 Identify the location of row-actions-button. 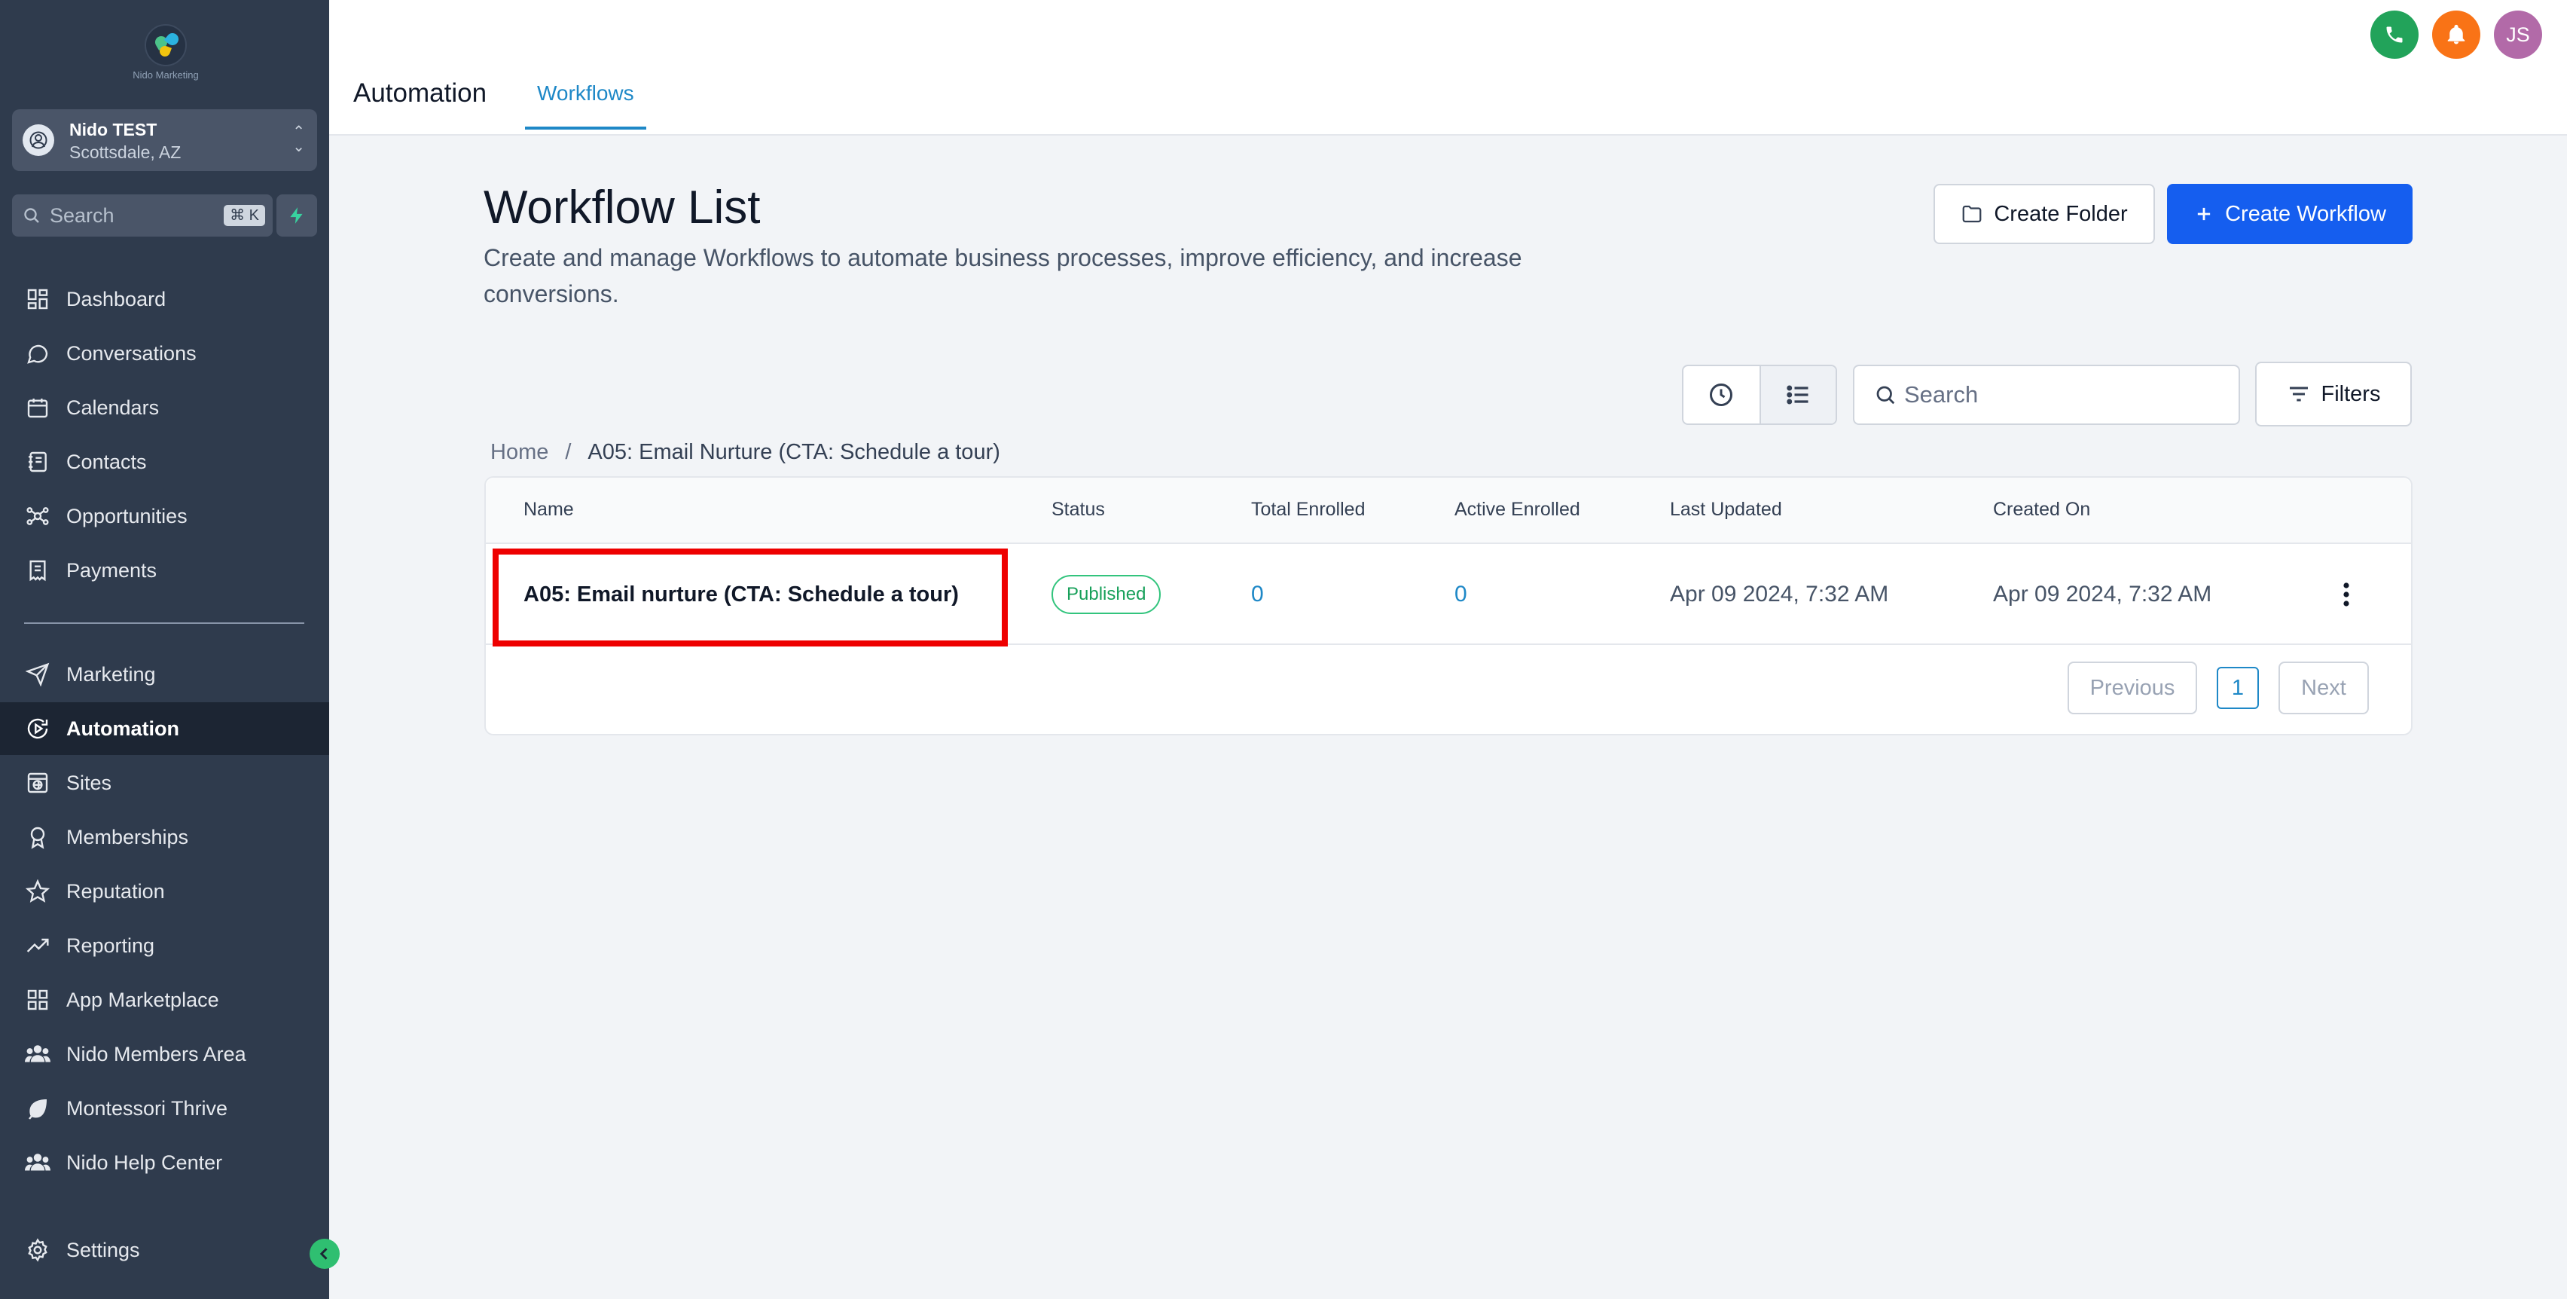
(2346, 595).